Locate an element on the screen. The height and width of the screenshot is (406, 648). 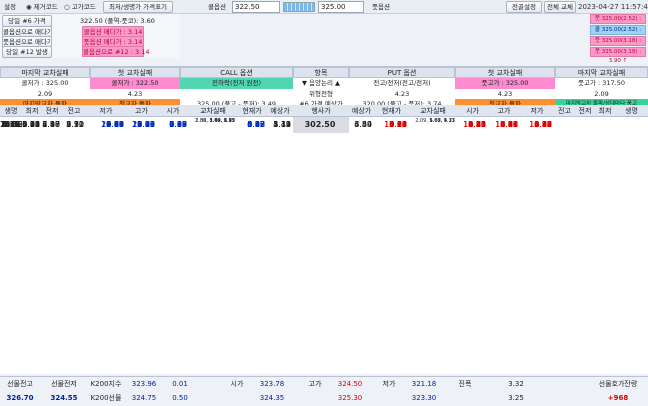
futures-prev-high-value: 326.70 is located at coordinates (20, 398).